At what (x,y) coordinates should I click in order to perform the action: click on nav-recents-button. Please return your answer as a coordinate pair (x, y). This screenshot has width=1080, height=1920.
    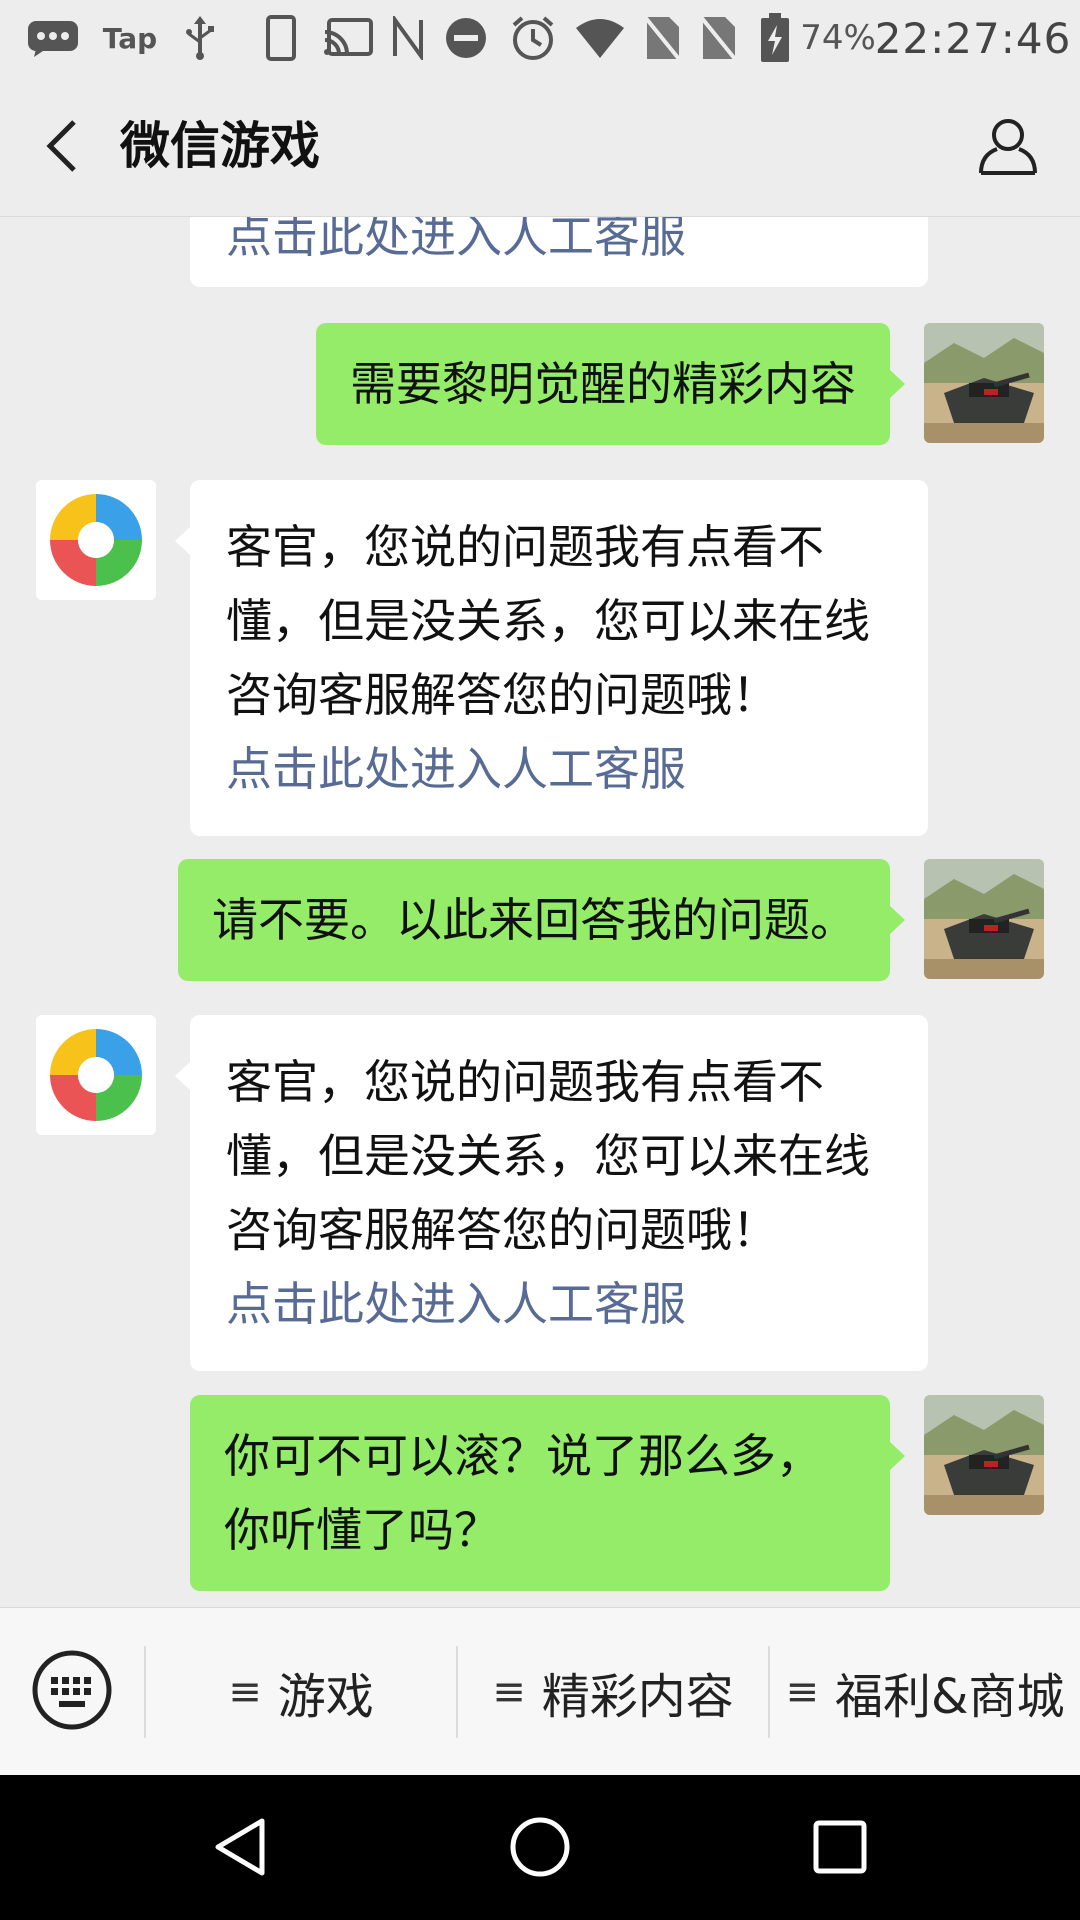
    Looking at the image, I should click on (840, 1847).